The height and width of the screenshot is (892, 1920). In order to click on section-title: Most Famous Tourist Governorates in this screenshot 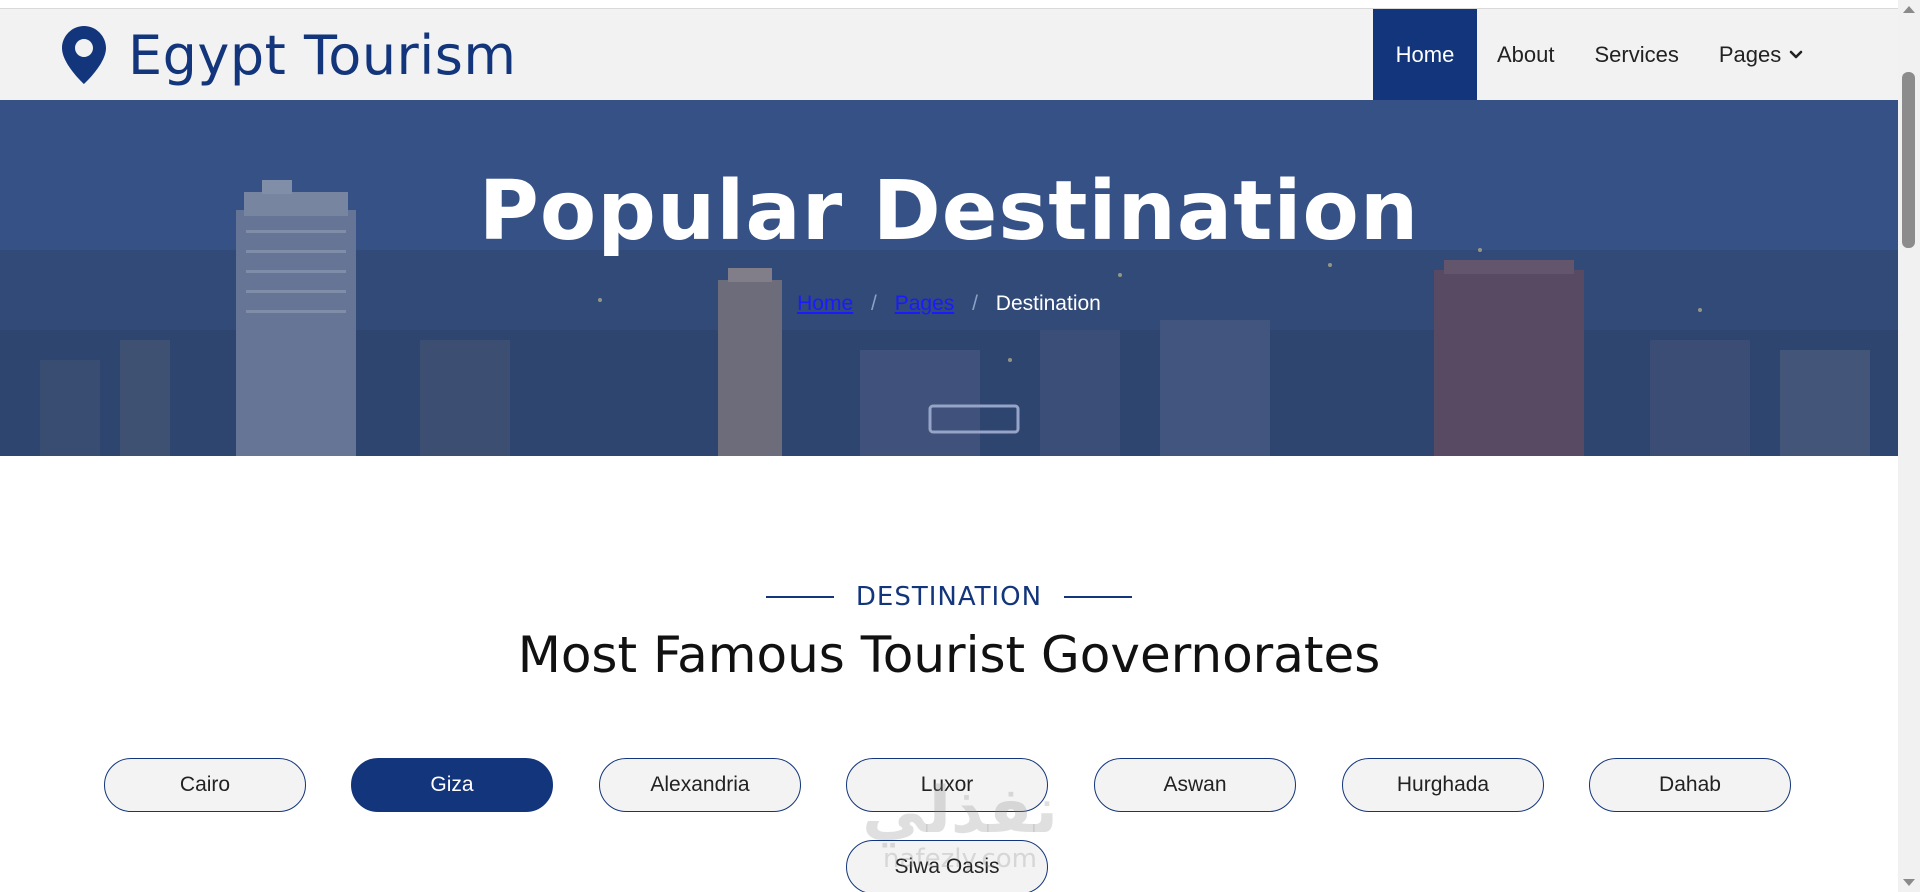, I will do `click(949, 655)`.